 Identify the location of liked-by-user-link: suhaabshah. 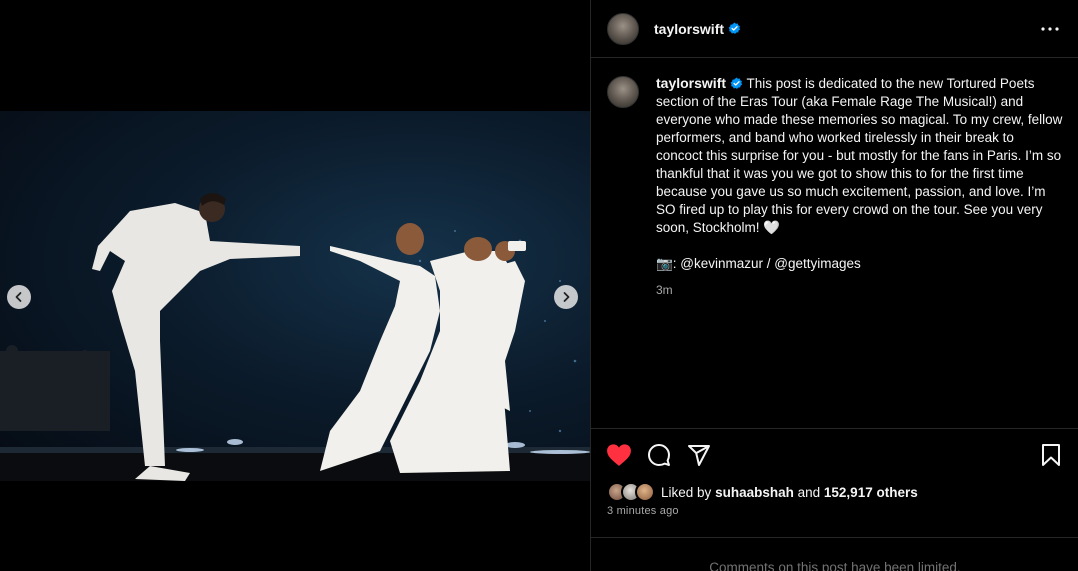
(754, 492).